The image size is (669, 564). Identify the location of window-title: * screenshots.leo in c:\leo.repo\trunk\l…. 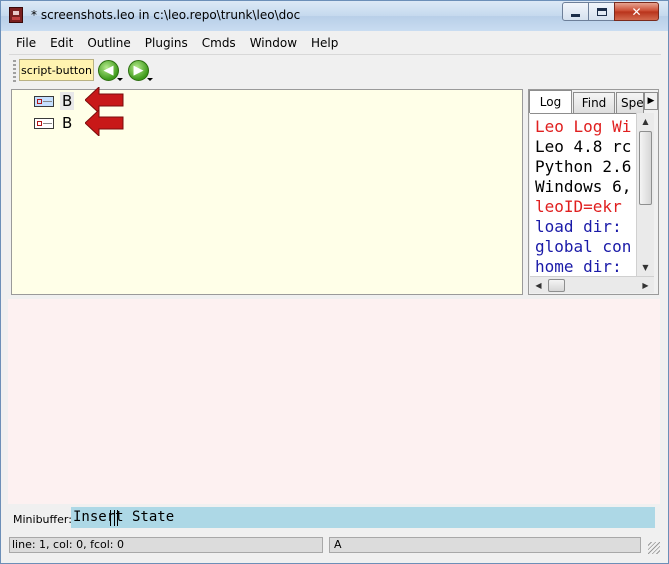
(166, 15).